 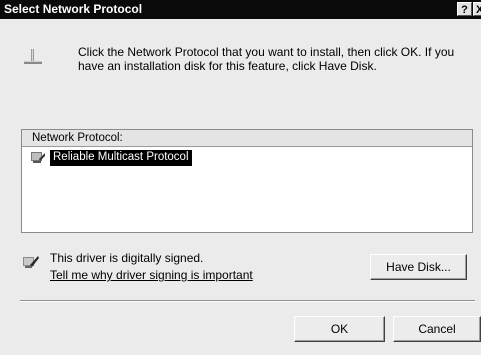 I want to click on driver-signing-link: Tell me why driver signing is important, so click(x=151, y=275).